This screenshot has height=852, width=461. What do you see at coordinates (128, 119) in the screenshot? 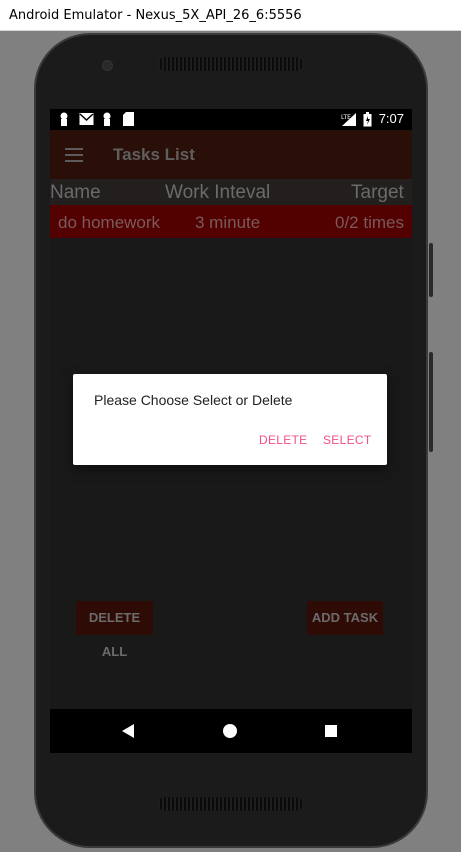
I see `sd-card-icon` at bounding box center [128, 119].